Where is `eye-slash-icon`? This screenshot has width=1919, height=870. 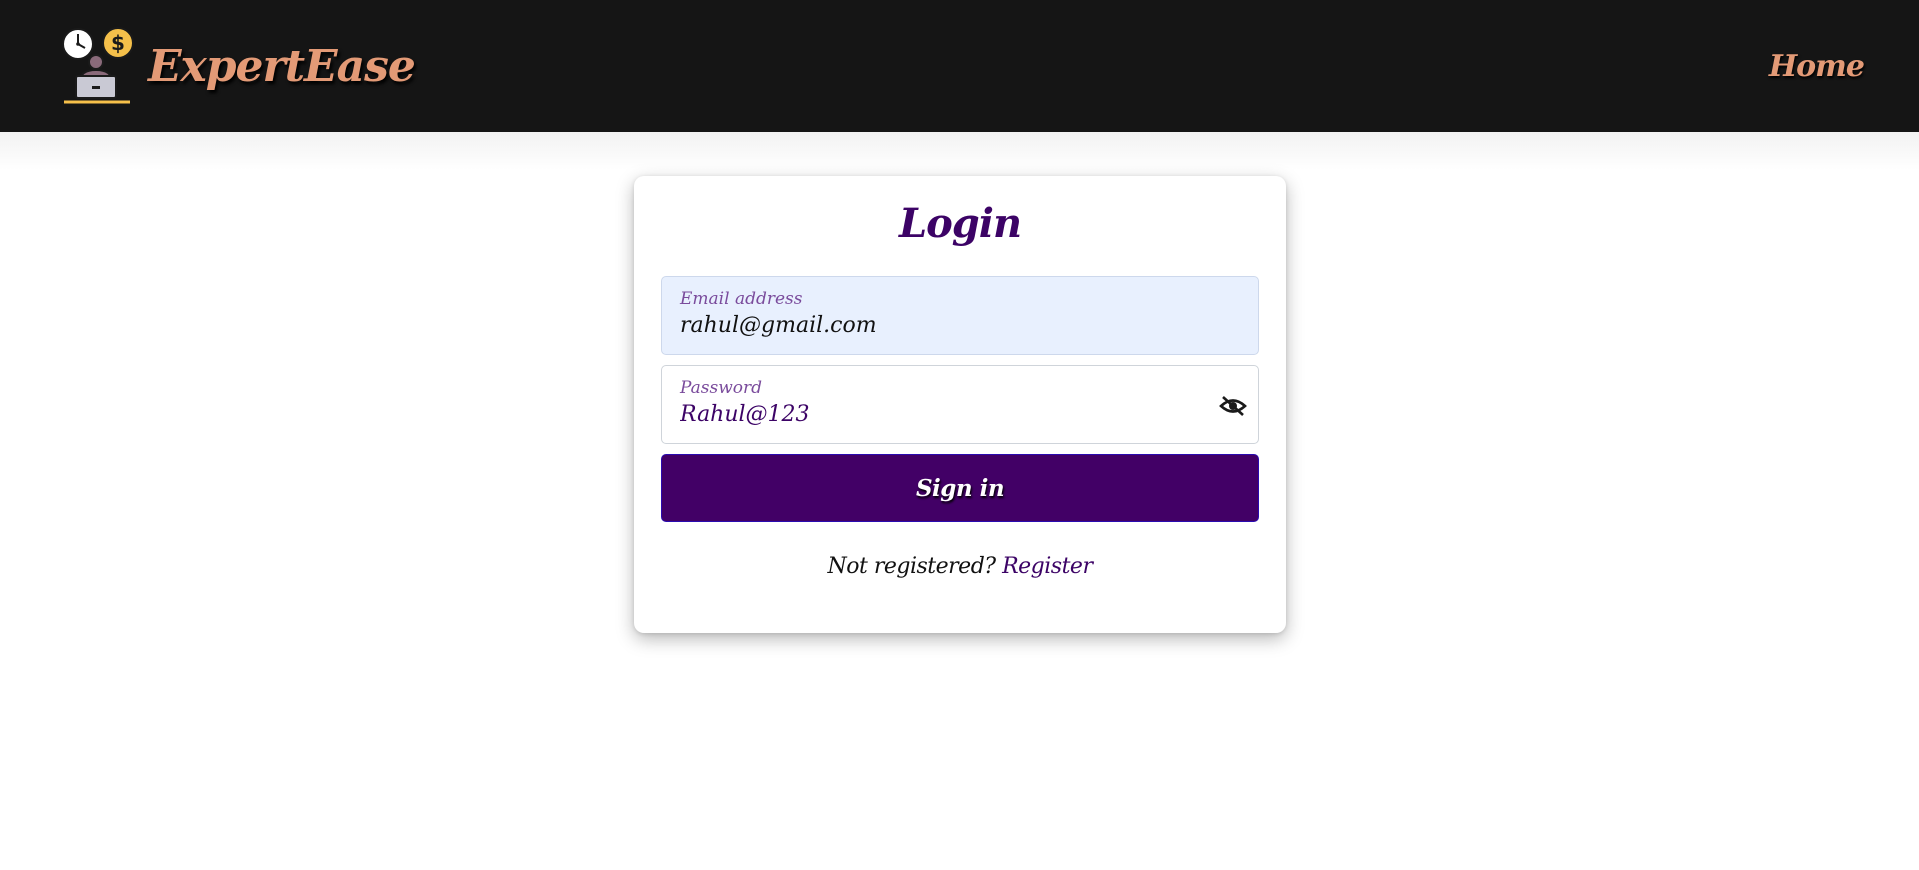 eye-slash-icon is located at coordinates (1233, 406).